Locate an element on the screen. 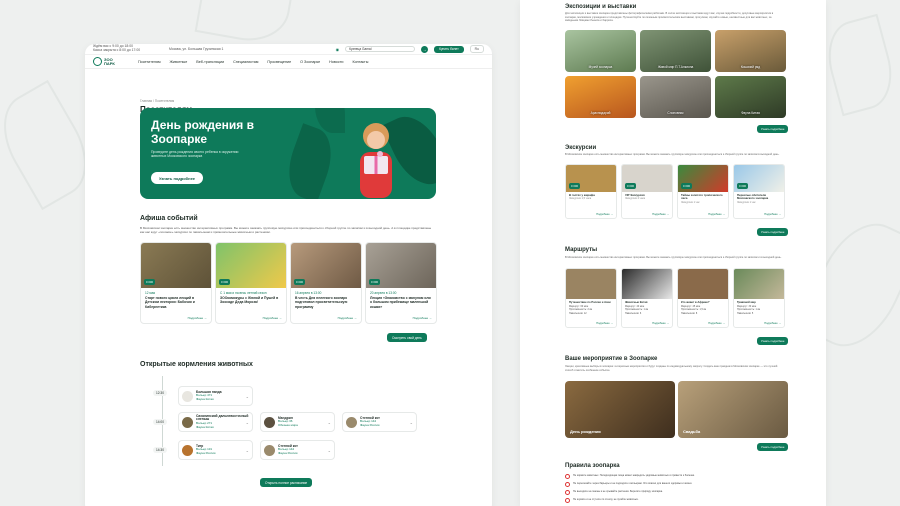 The width and height of the screenshot is (900, 506). girl-with-gift-image is located at coordinates (376, 160).